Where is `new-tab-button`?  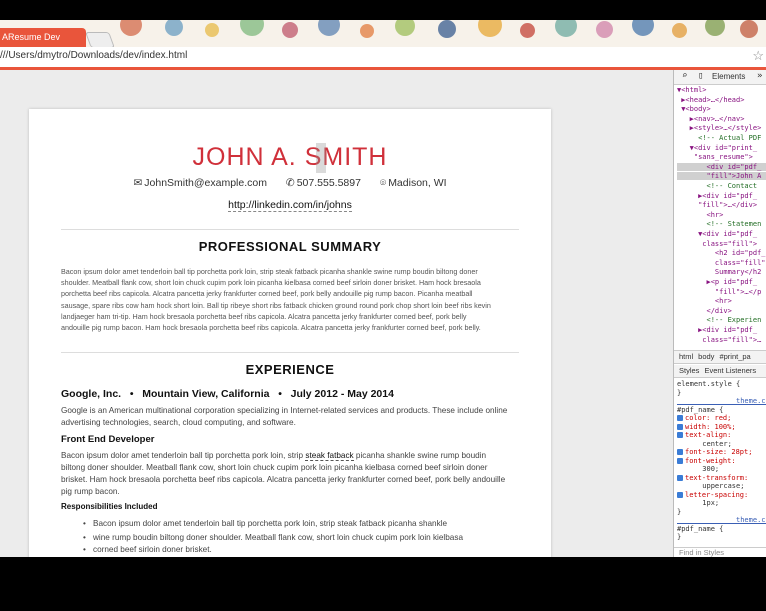
new-tab-button is located at coordinates (100, 39).